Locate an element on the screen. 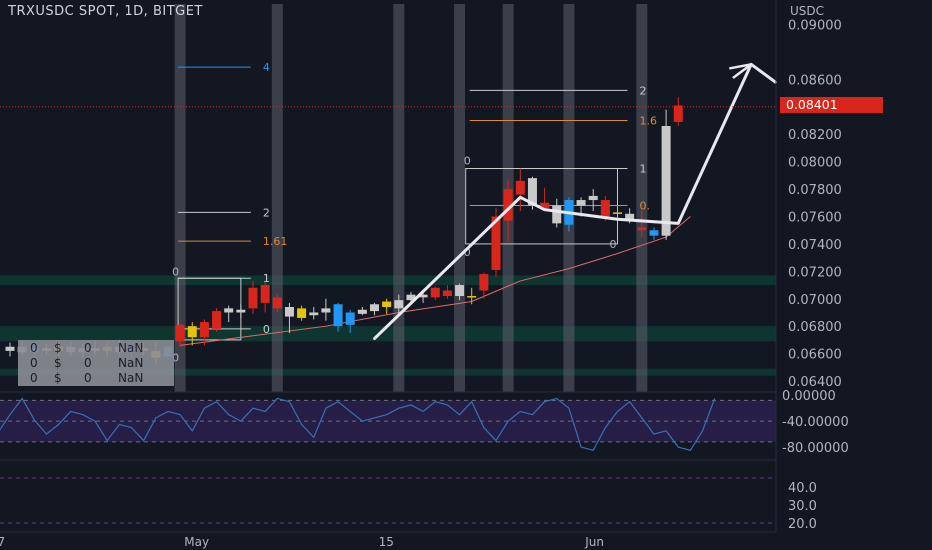 This screenshot has height=550, width=932. lower-tick-label: 20.0 is located at coordinates (802, 524).